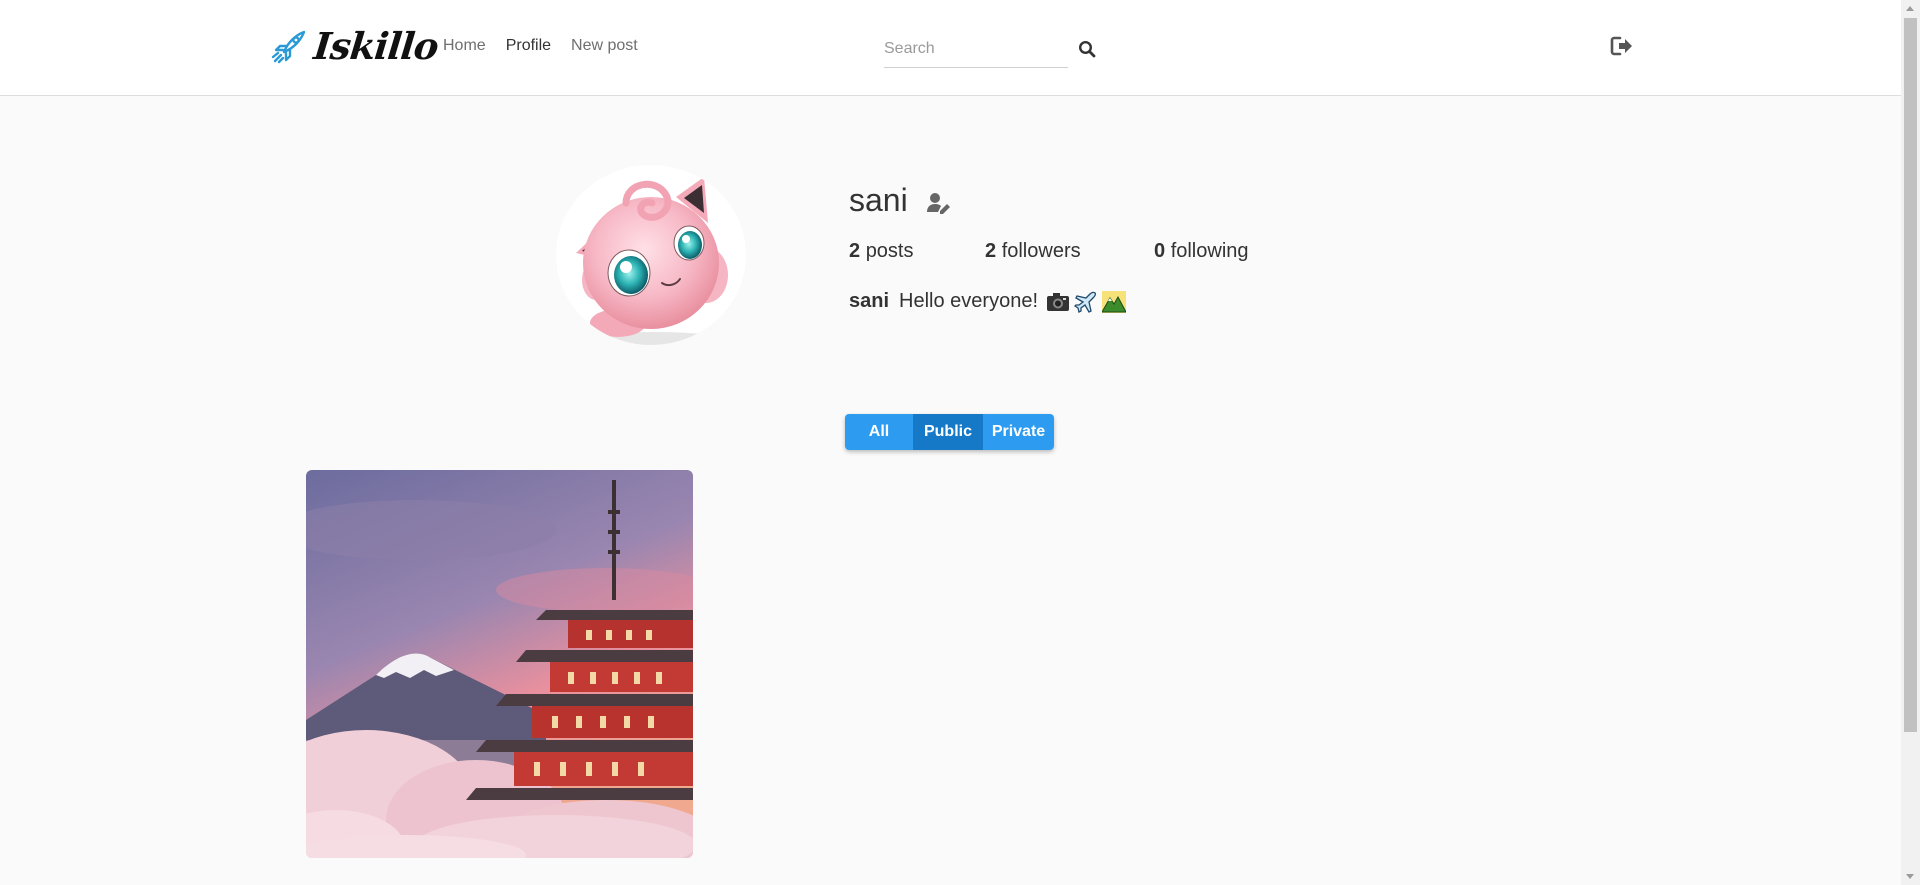 The image size is (1920, 885). What do you see at coordinates (869, 301) in the screenshot?
I see `bio-username: sani` at bounding box center [869, 301].